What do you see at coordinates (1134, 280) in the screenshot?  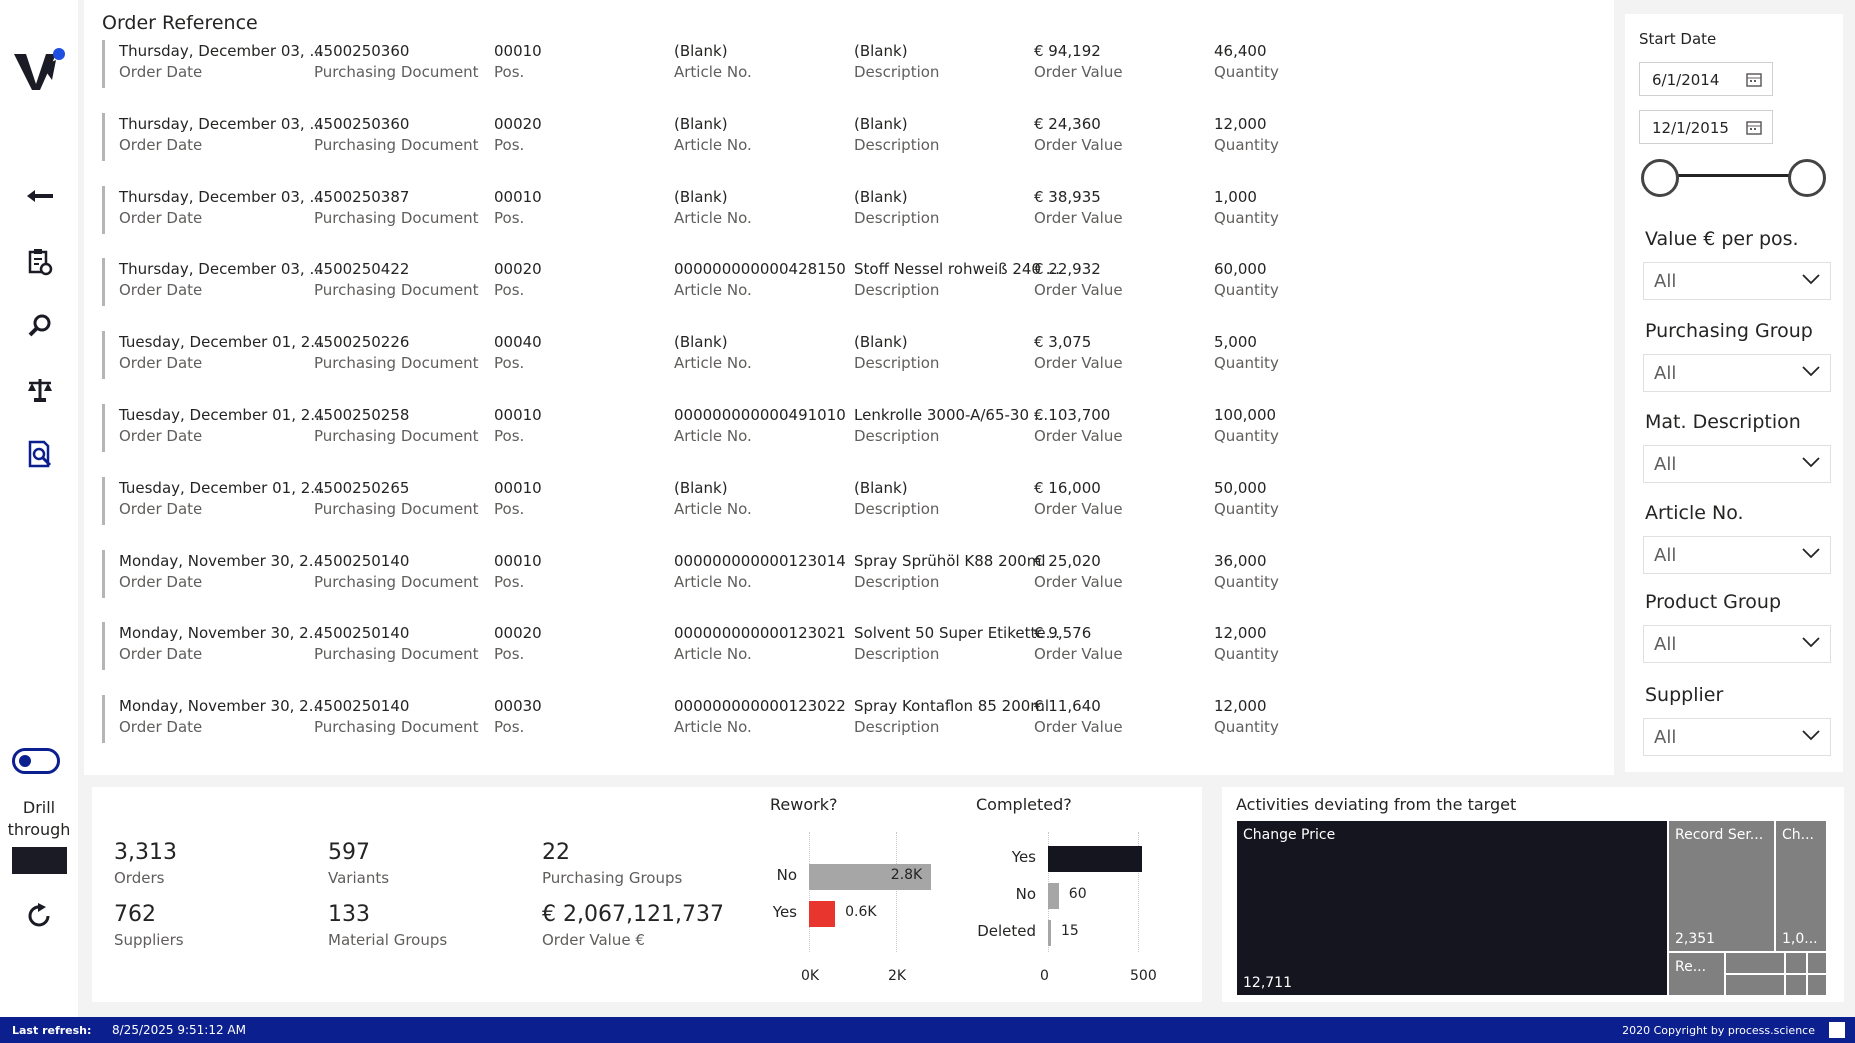 I see `table-cell-value: € 22,932 Order Value` at bounding box center [1134, 280].